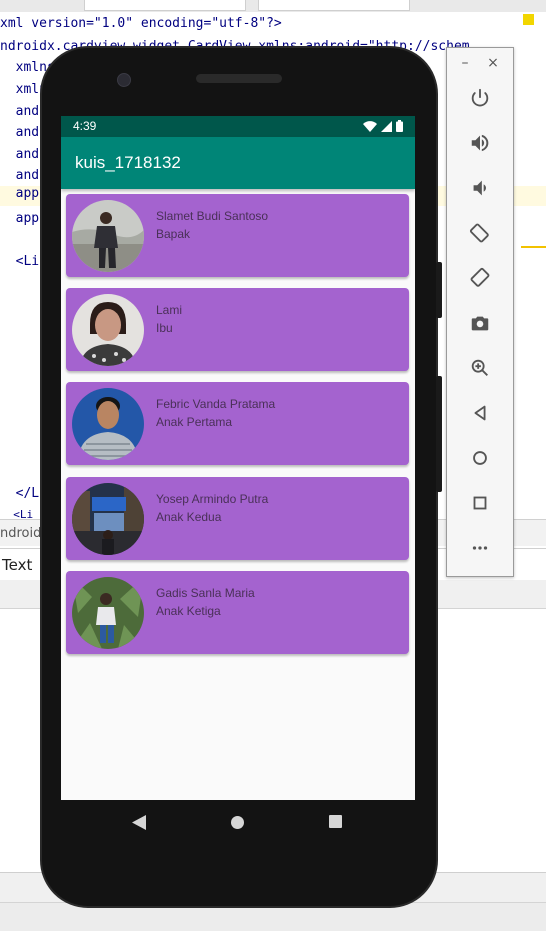 This screenshot has height=931, width=546. What do you see at coordinates (164, 328) in the screenshot?
I see `person-role: Ibu` at bounding box center [164, 328].